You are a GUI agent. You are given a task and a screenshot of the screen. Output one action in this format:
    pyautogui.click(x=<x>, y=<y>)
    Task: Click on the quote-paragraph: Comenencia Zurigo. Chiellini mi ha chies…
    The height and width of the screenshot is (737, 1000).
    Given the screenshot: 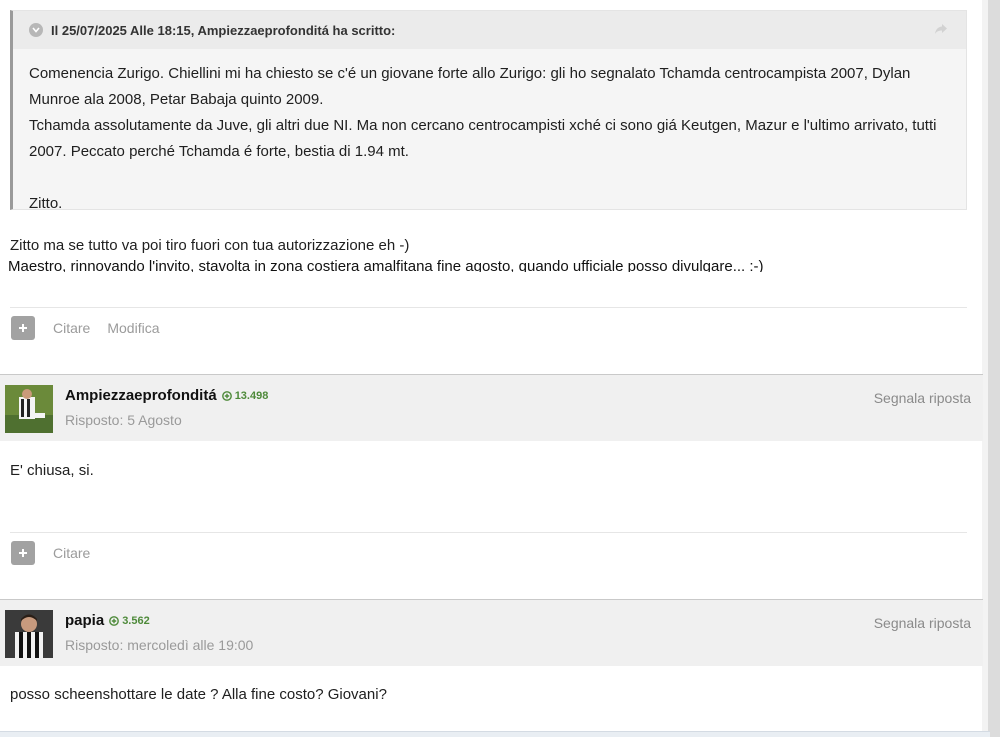 What is the action you would take?
    pyautogui.click(x=470, y=86)
    